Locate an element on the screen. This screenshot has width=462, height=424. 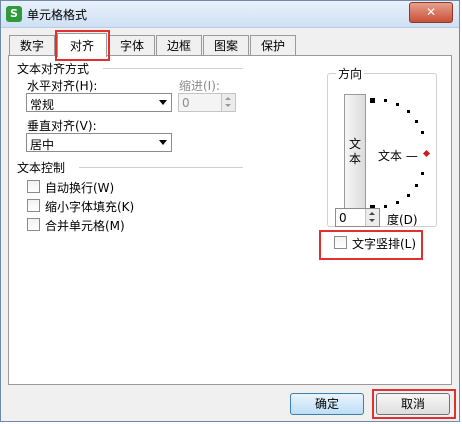
tab-border: 边框 is located at coordinates (179, 45).